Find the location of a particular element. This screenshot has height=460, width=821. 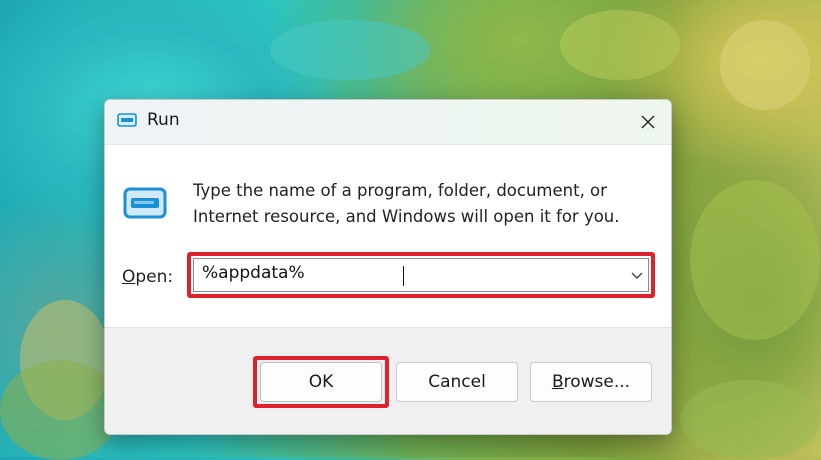

close-icon is located at coordinates (648, 122).